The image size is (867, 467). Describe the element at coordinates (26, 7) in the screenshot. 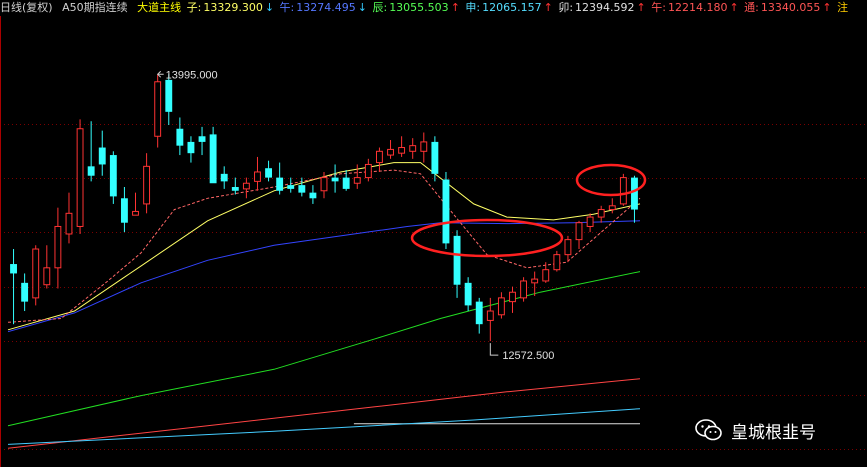

I see `chart-period-title: 日线(复权)` at that location.